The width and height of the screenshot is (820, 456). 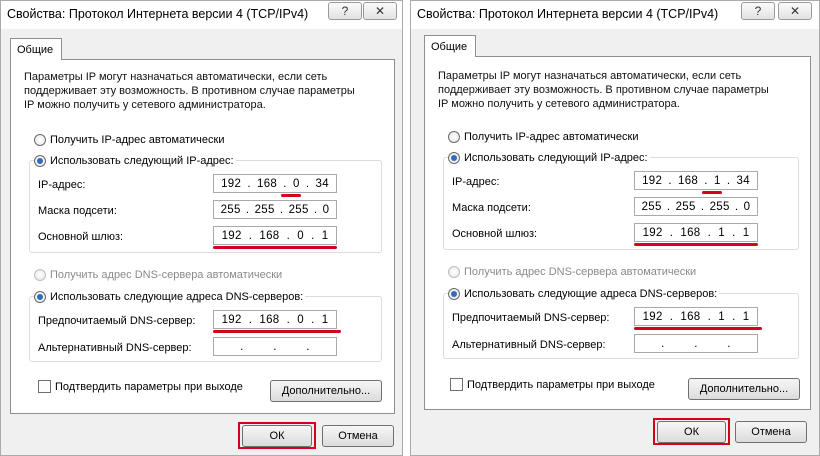 What do you see at coordinates (275, 183) in the screenshot?
I see `ip-address-field: 192. 168. 0. 34` at bounding box center [275, 183].